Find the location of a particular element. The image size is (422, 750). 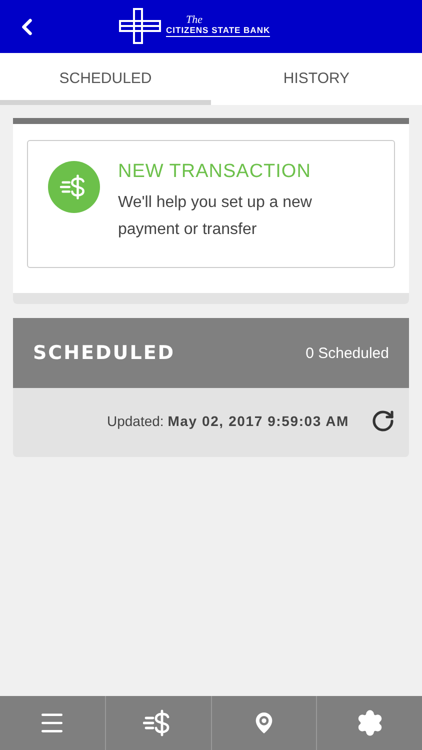

refresh-icon is located at coordinates (383, 420).